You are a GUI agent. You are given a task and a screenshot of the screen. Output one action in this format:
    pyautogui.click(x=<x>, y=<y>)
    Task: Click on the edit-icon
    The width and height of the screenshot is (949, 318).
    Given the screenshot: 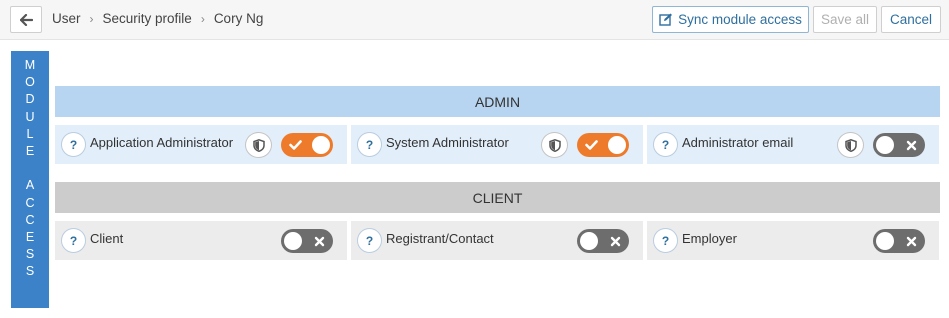 What is the action you would take?
    pyautogui.click(x=666, y=19)
    